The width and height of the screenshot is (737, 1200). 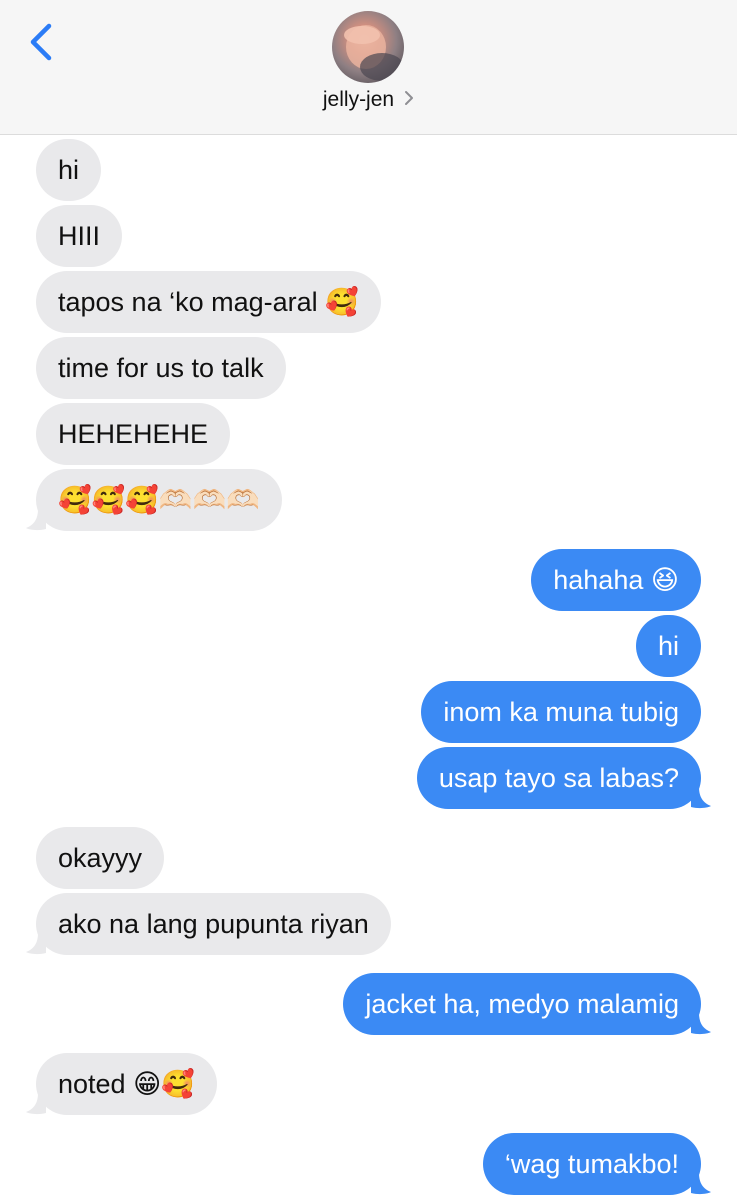 I want to click on message-bubble-incoming: hi, so click(x=69, y=170).